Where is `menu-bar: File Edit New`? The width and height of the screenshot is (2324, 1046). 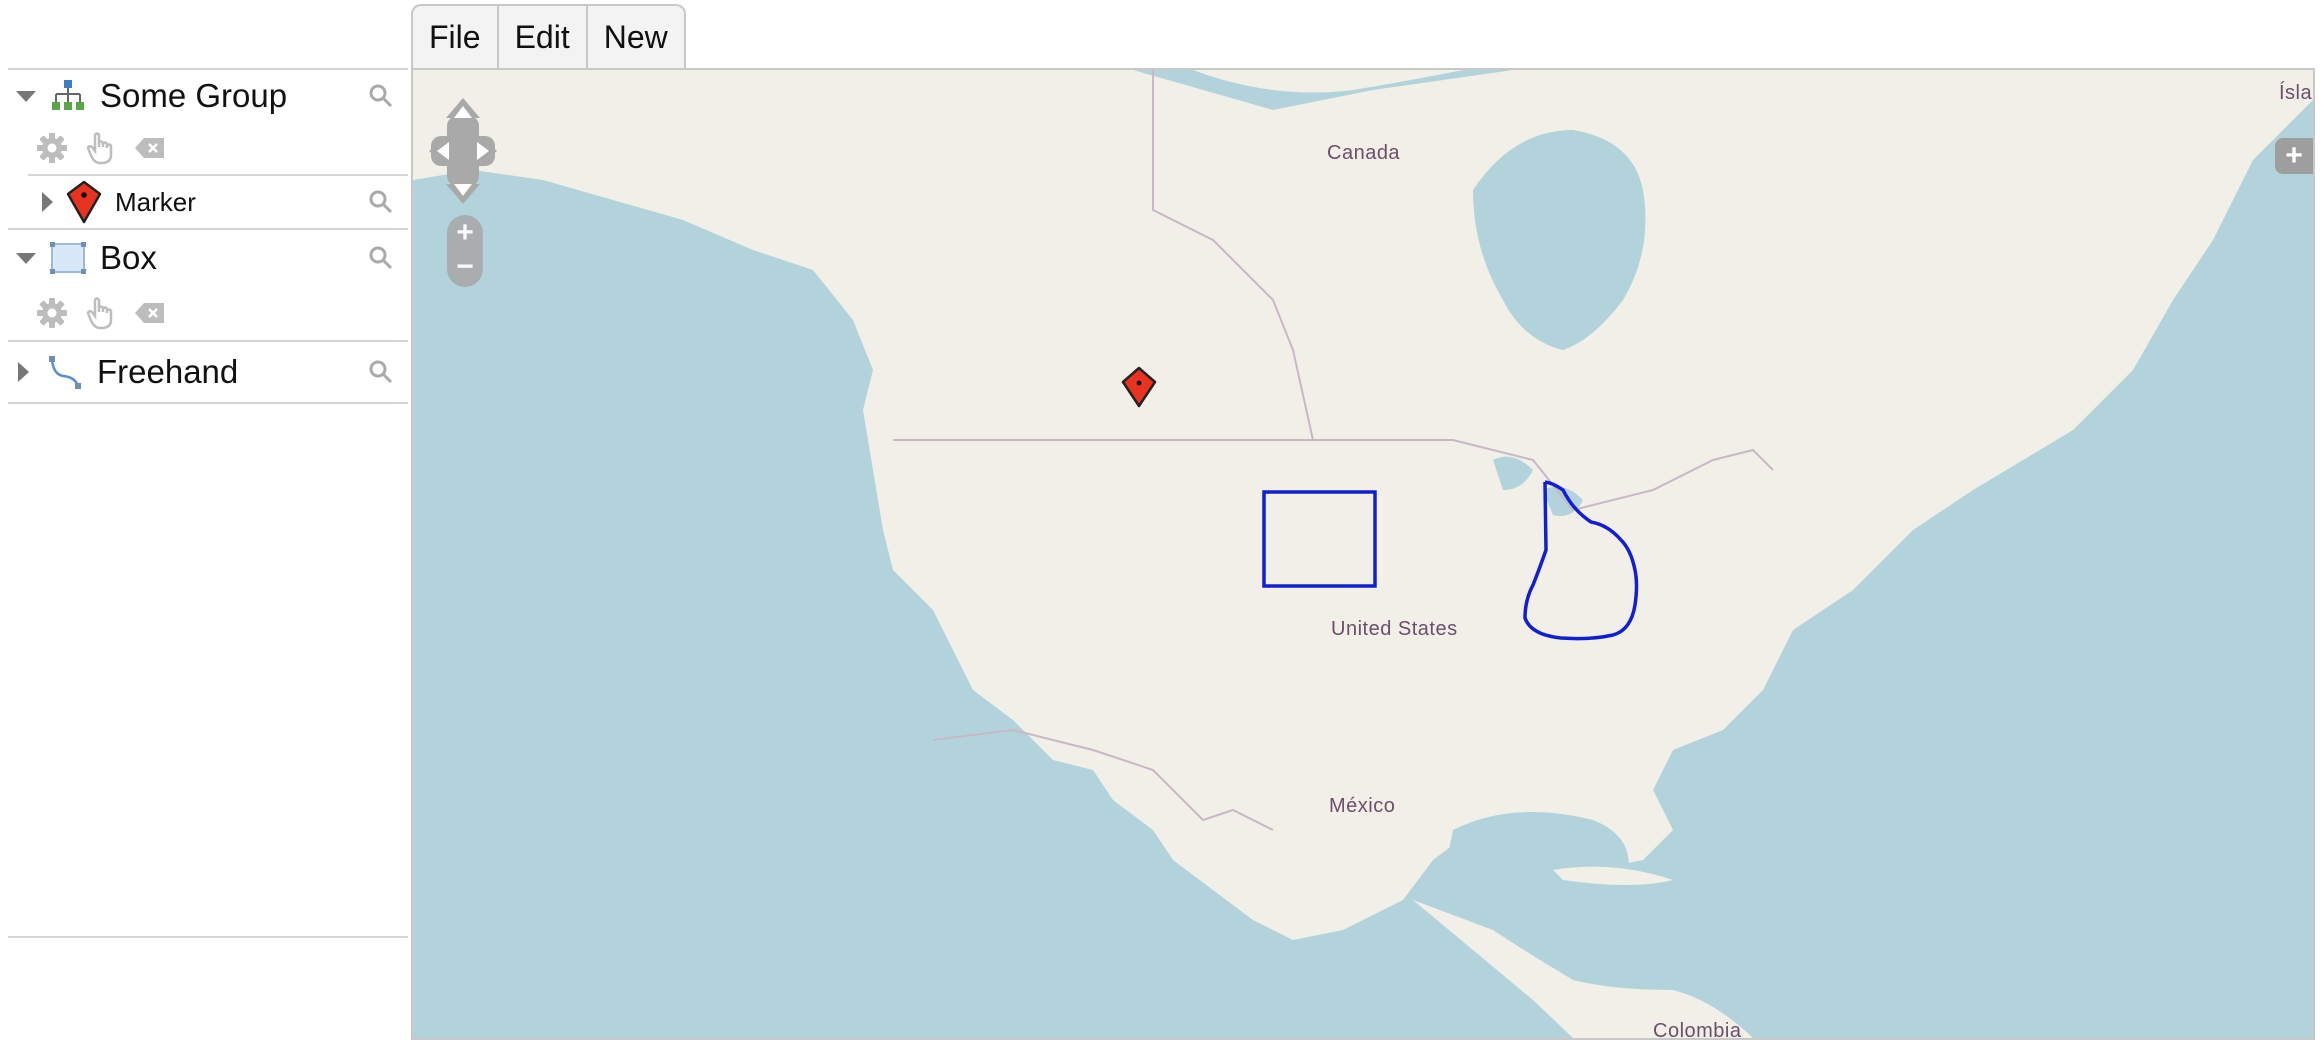 menu-bar: File Edit New is located at coordinates (548, 36).